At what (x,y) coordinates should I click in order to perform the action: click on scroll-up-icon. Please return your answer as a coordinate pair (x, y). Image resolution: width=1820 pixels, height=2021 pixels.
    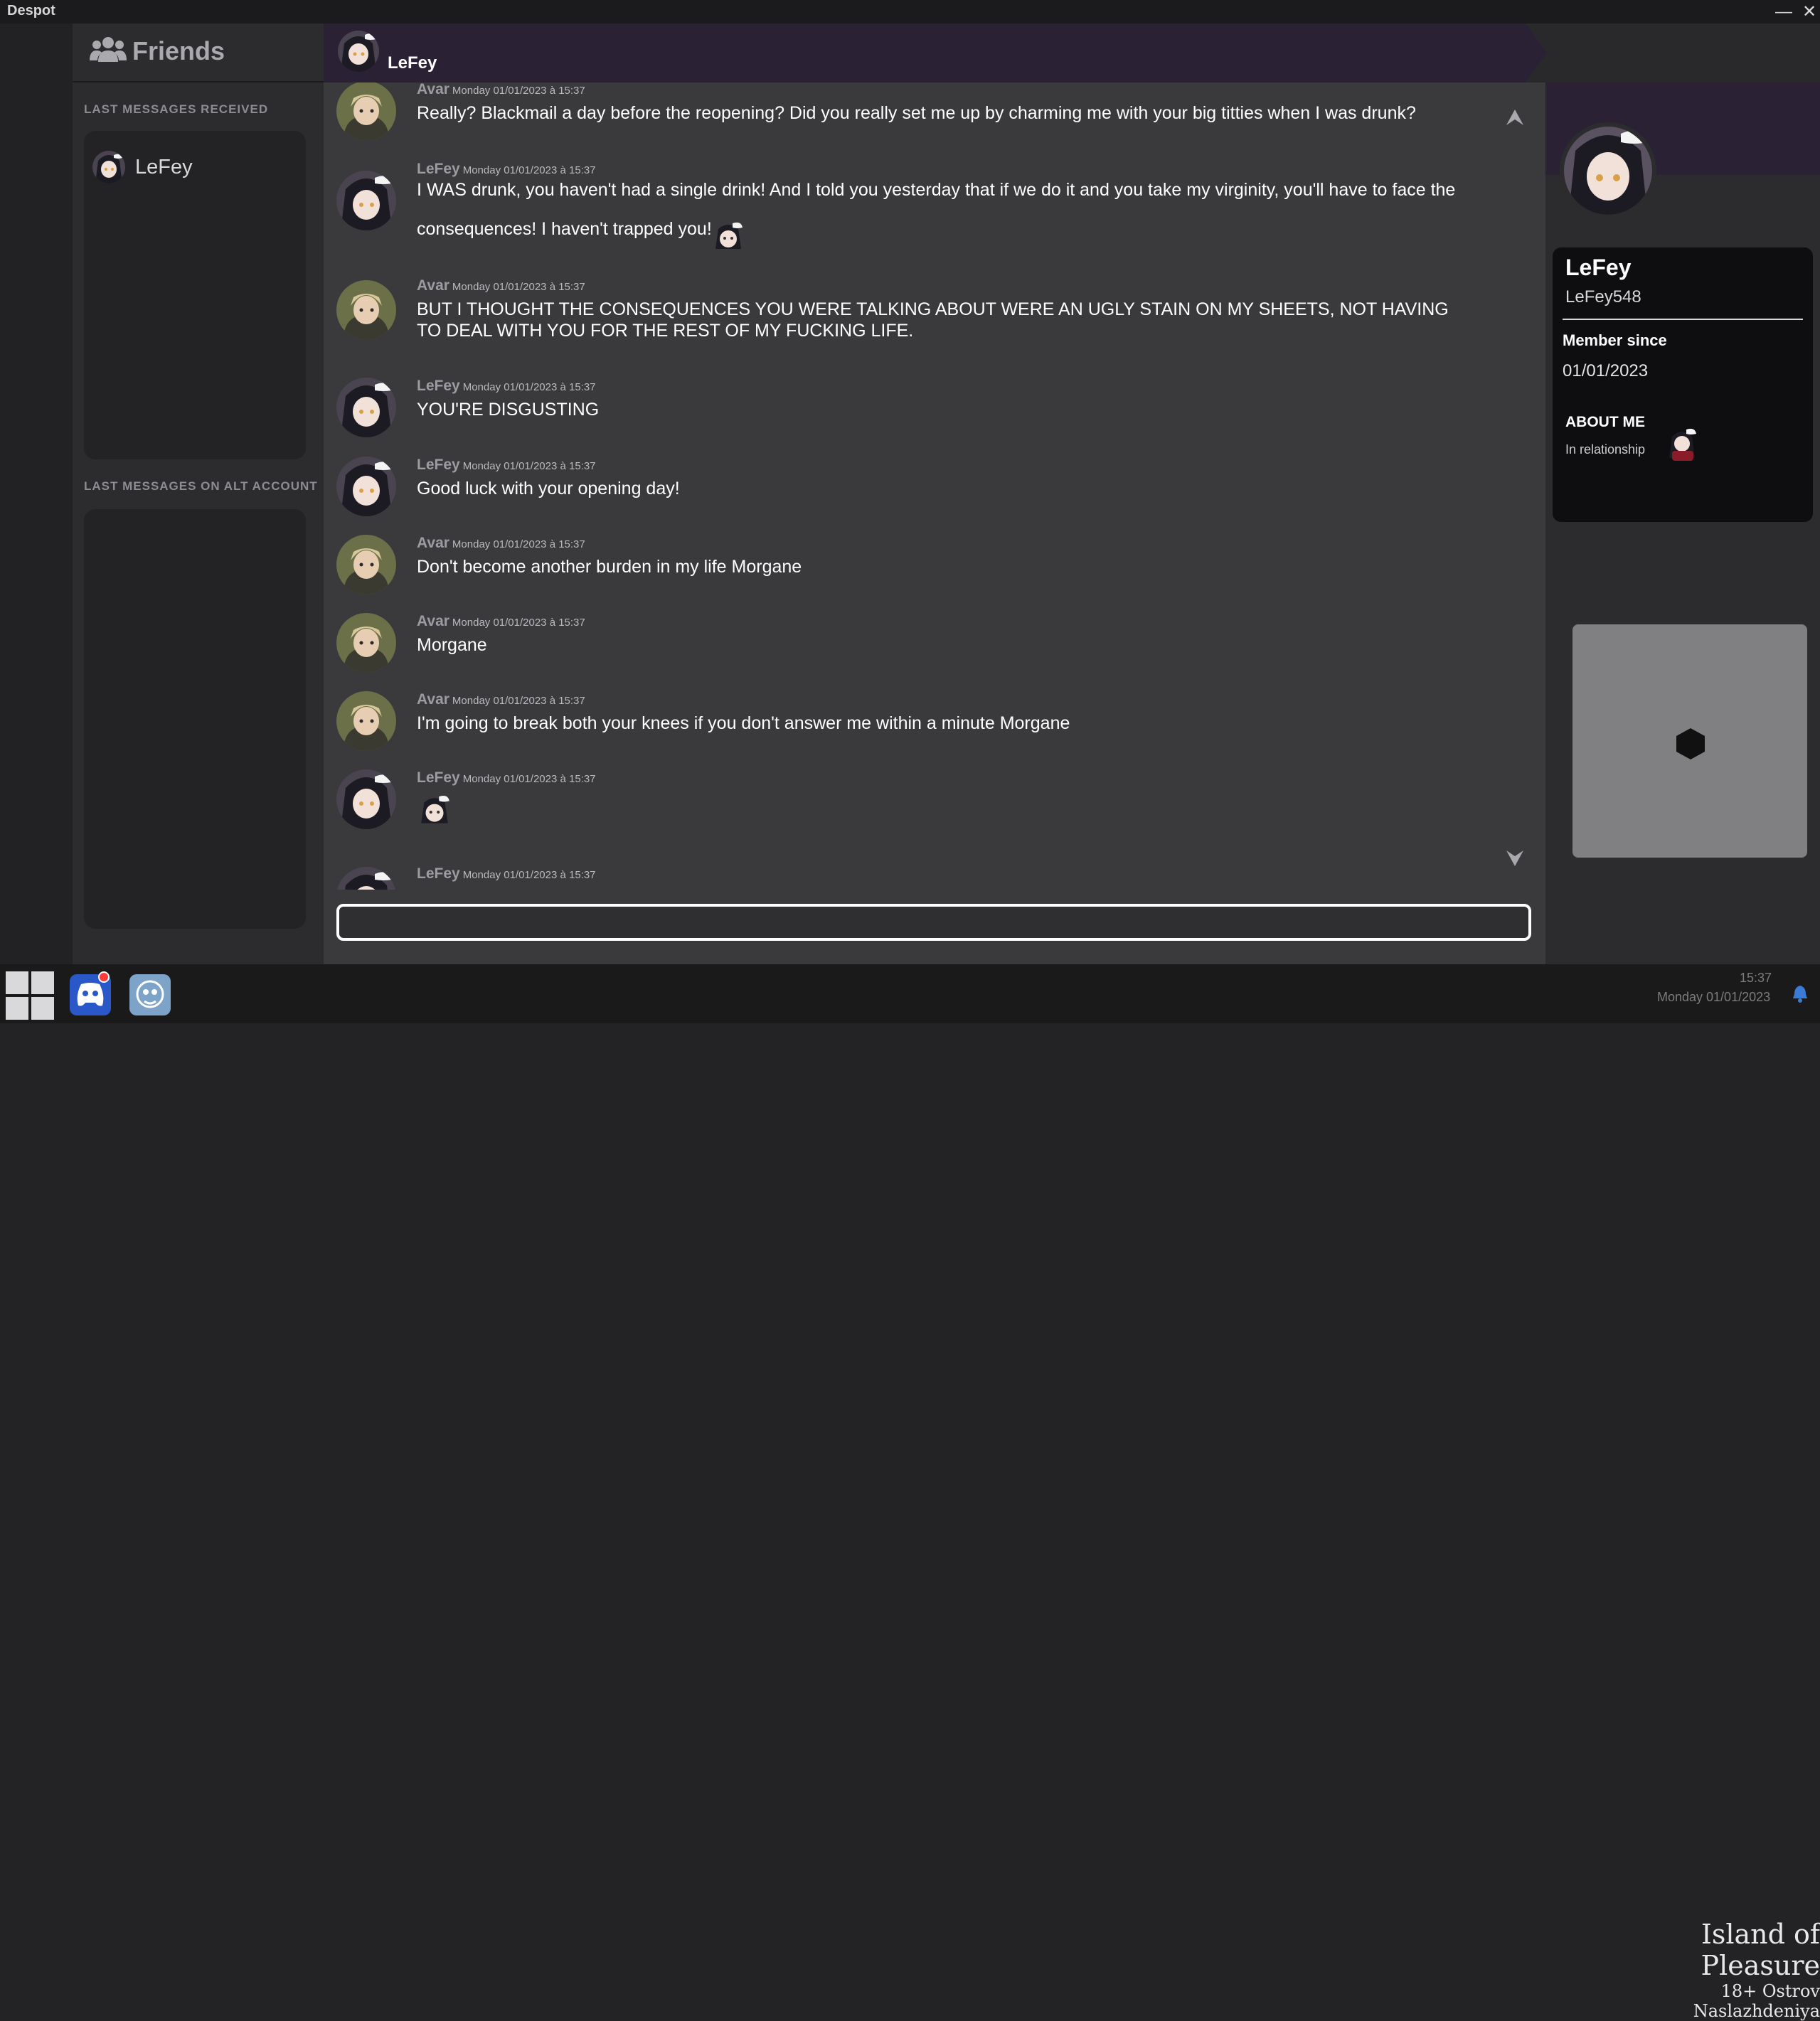
    Looking at the image, I should click on (1515, 118).